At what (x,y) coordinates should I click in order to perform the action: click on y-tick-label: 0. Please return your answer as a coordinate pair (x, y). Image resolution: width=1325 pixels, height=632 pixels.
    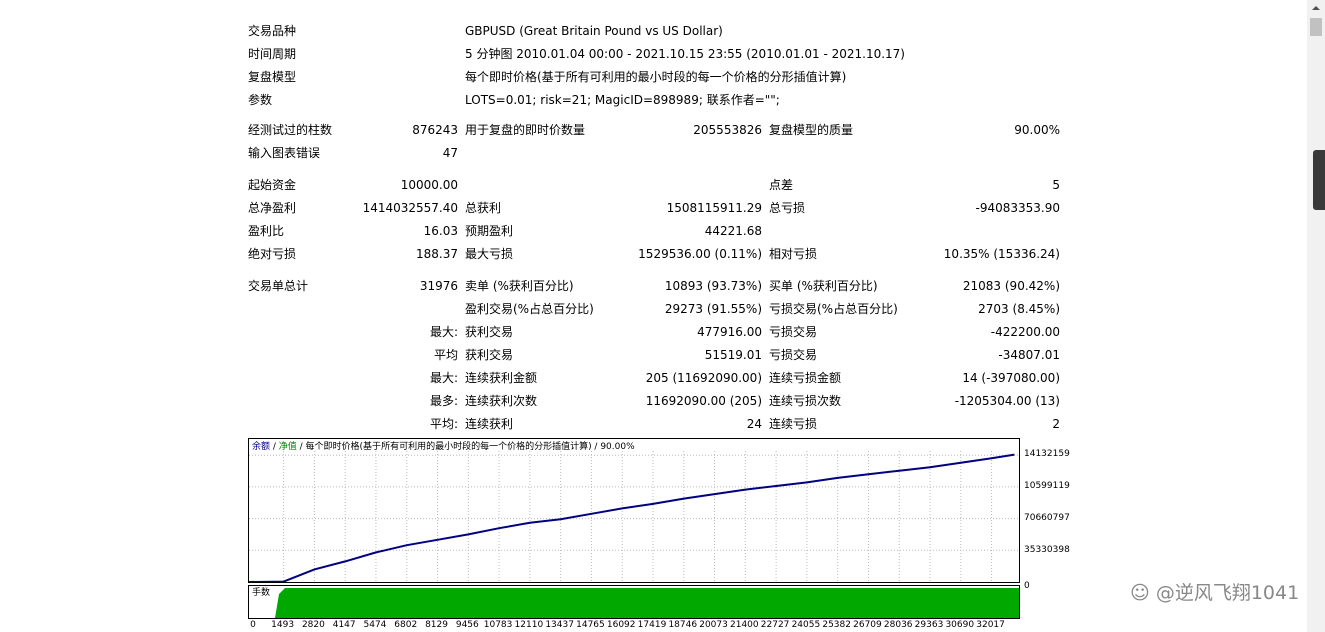
    Looking at the image, I should click on (1027, 586).